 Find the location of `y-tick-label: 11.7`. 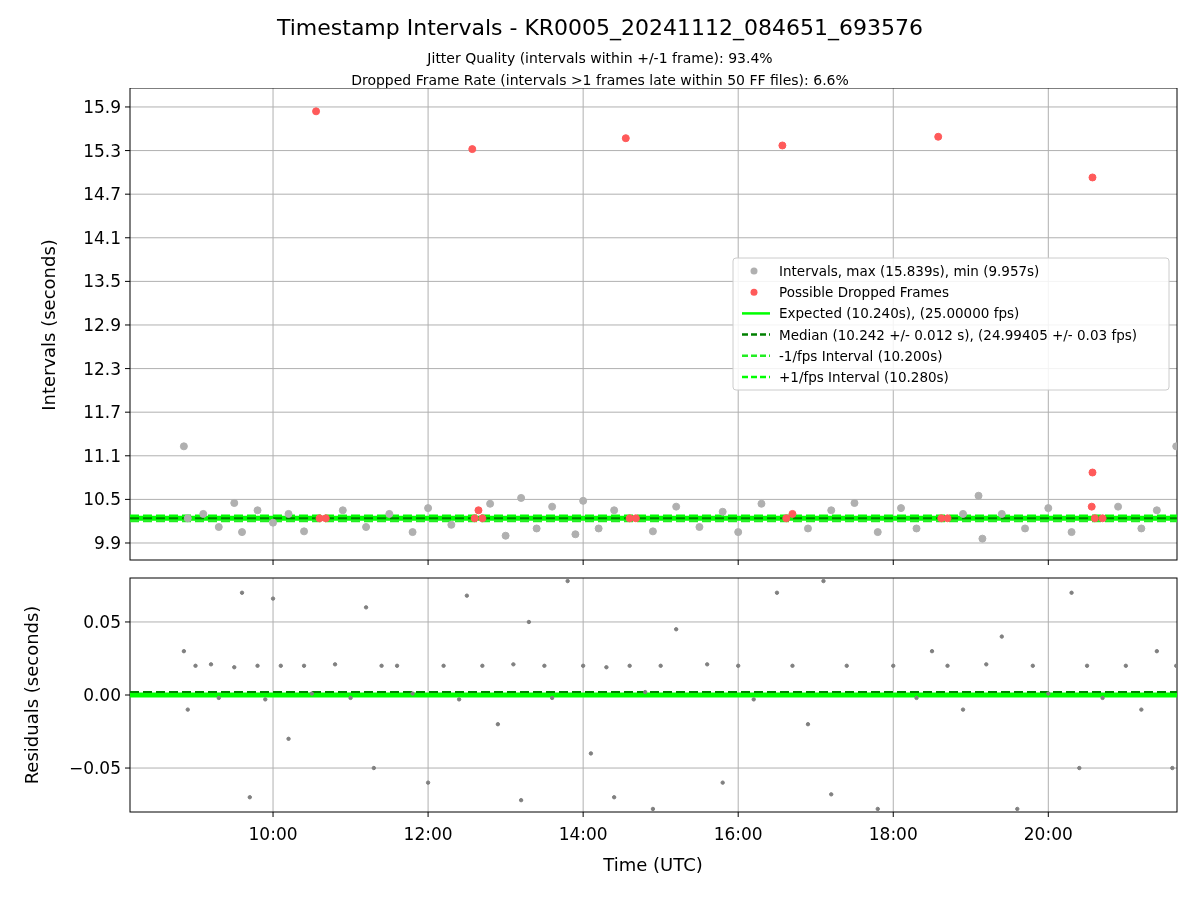

y-tick-label: 11.7 is located at coordinates (102, 412).